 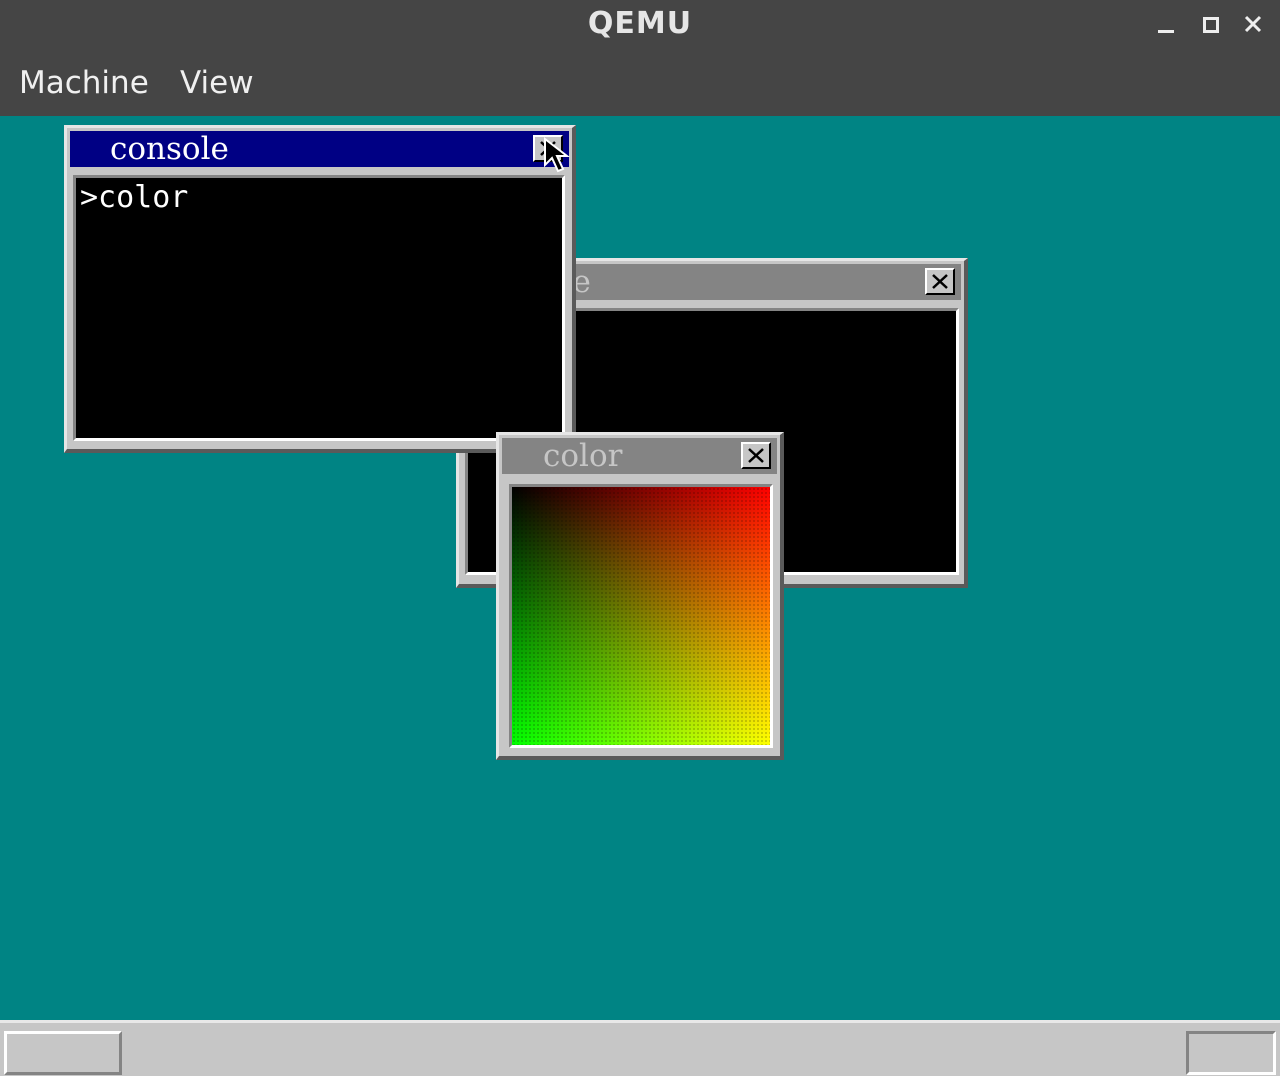 I want to click on console-window: console >color, so click(x=320, y=289).